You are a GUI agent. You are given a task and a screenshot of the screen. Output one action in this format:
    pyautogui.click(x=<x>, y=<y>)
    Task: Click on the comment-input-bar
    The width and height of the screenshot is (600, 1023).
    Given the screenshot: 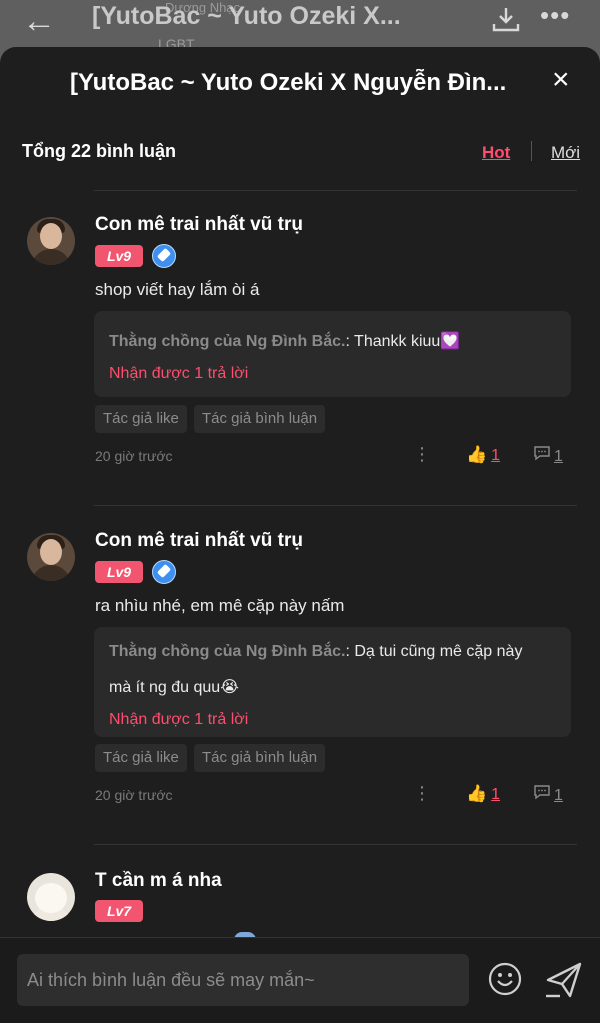 What is the action you would take?
    pyautogui.click(x=300, y=980)
    